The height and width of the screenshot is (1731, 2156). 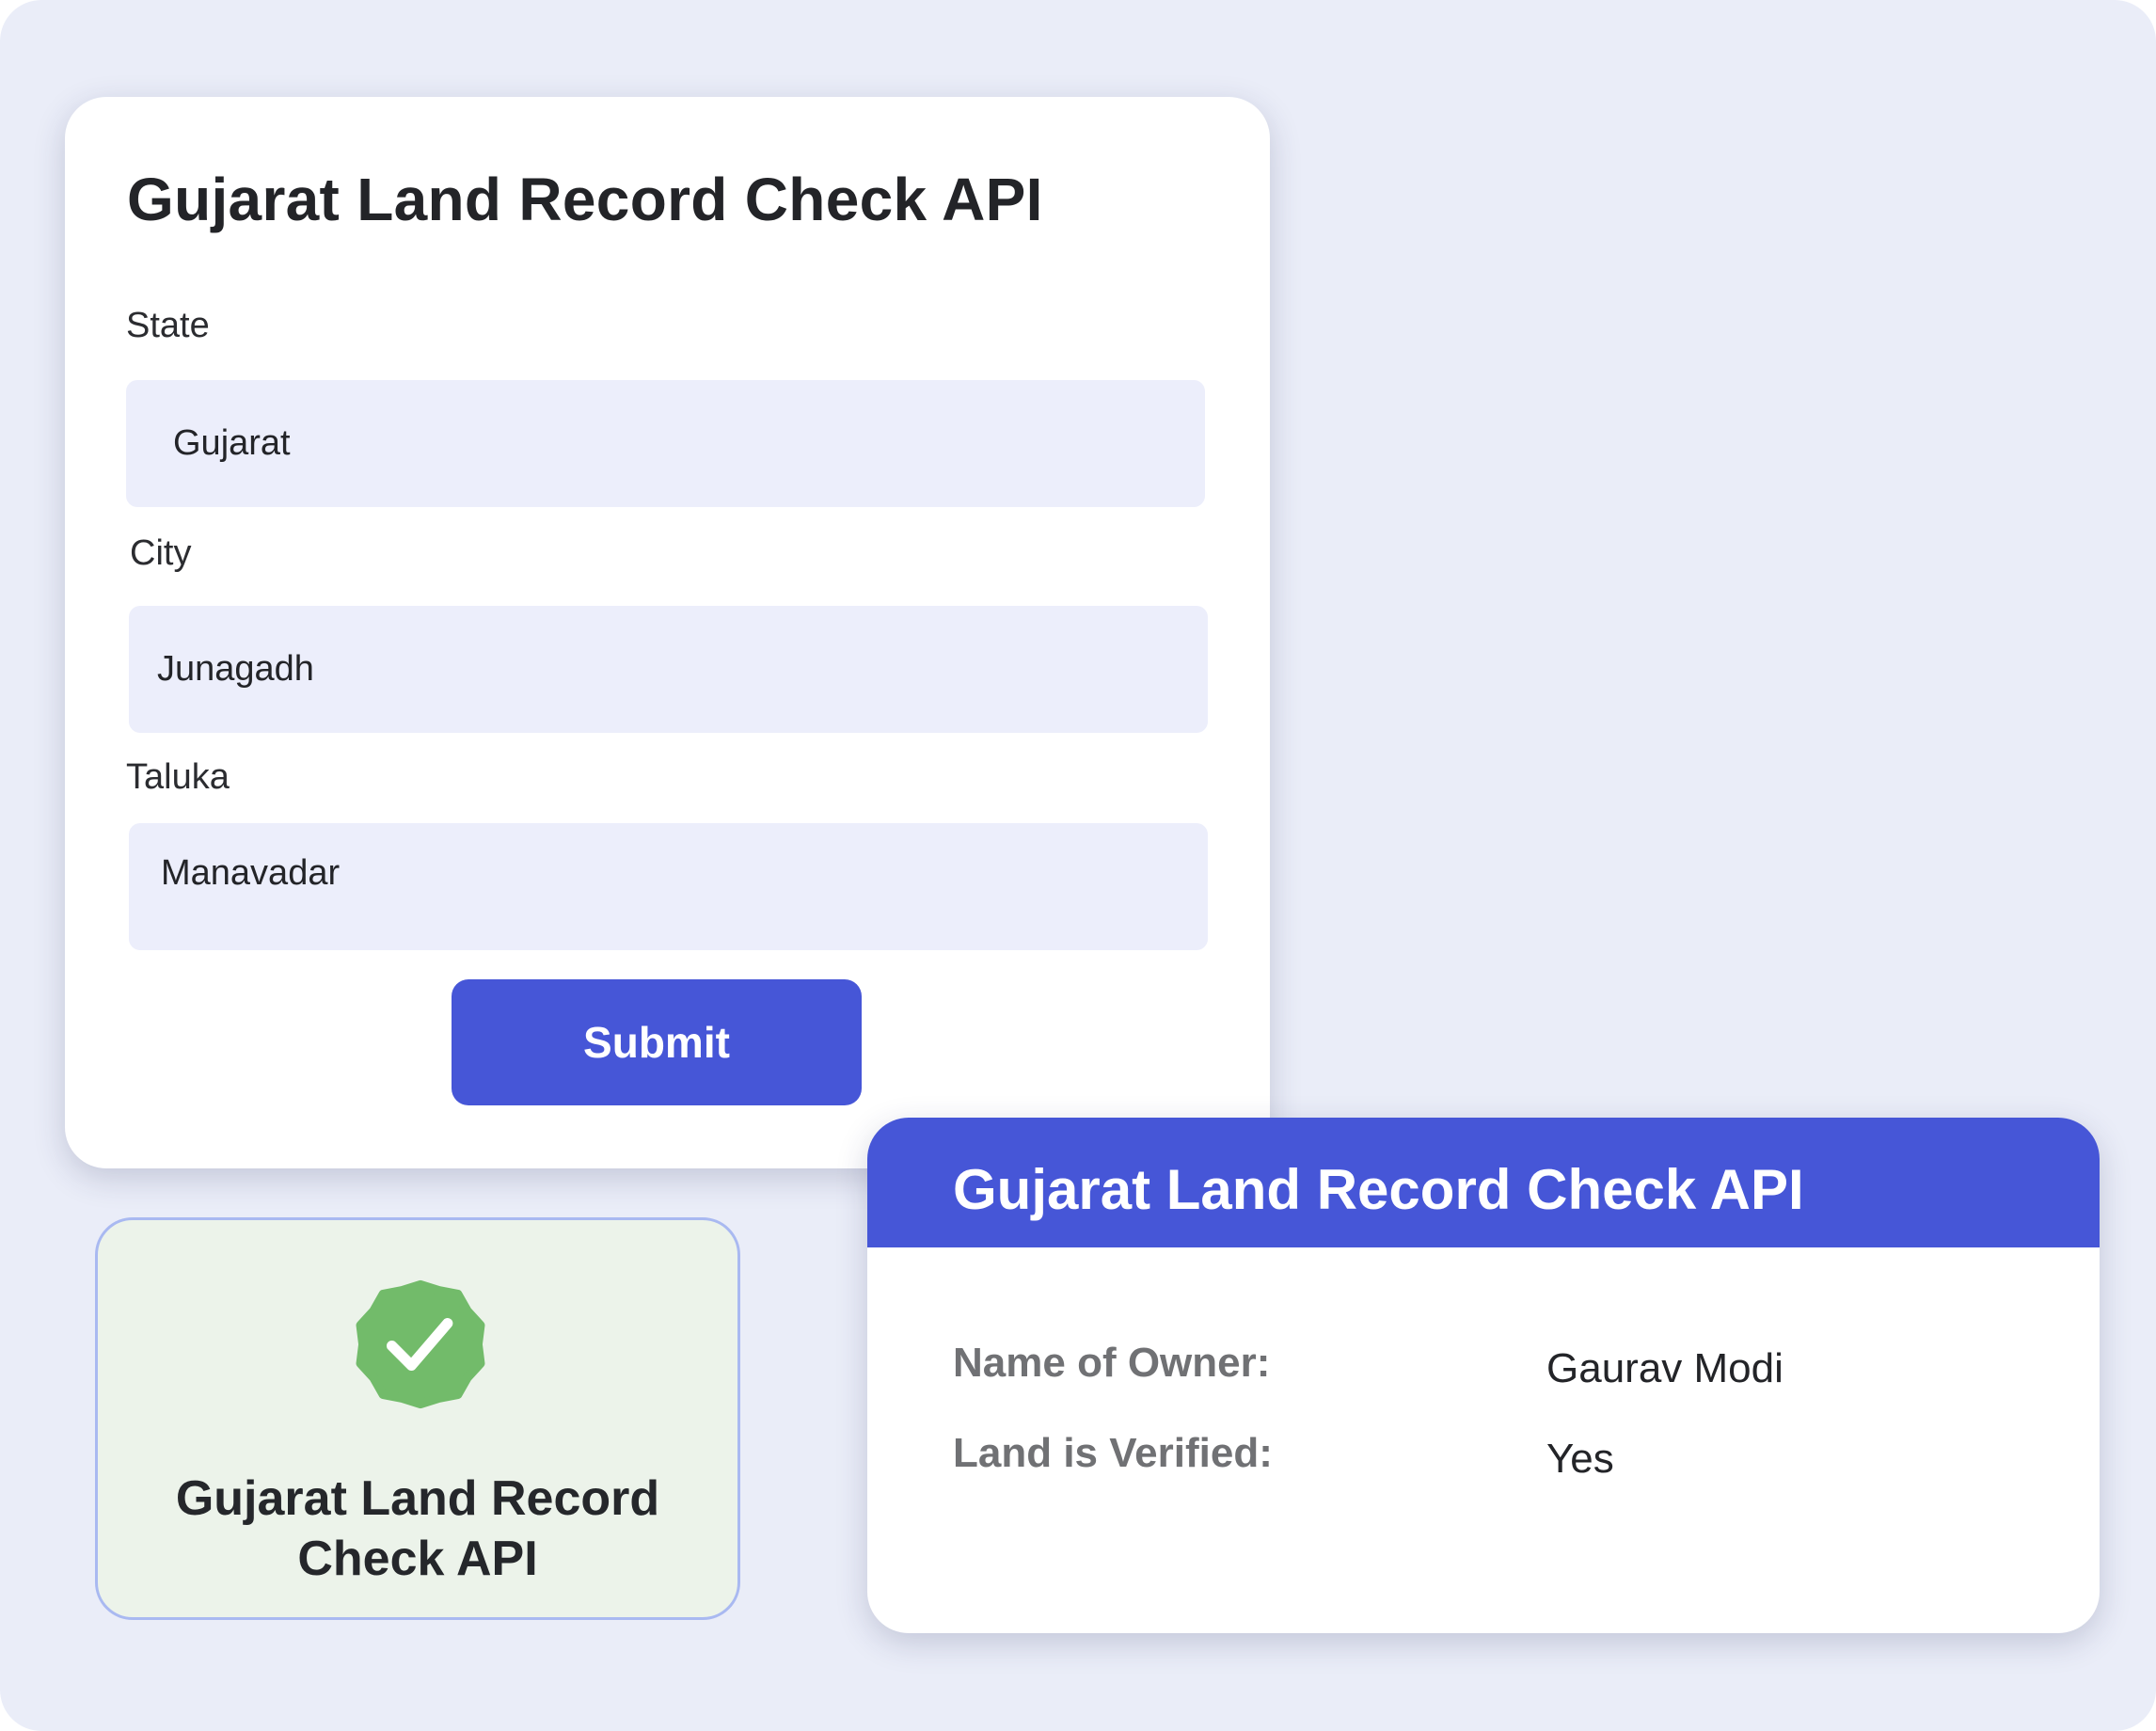 I want to click on verified-check-icon, so click(x=420, y=1344).